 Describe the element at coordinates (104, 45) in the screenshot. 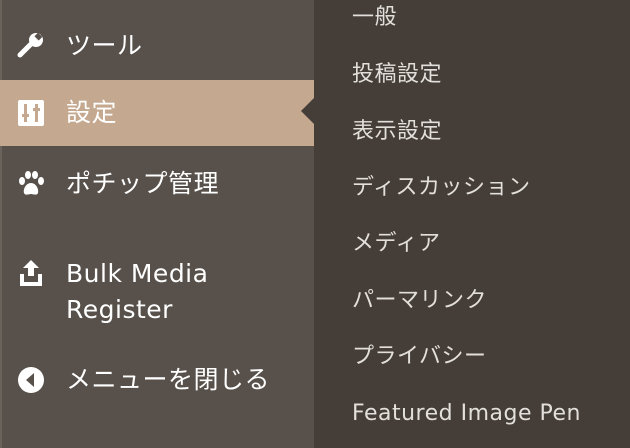

I see `menu-item-label: ツール` at that location.